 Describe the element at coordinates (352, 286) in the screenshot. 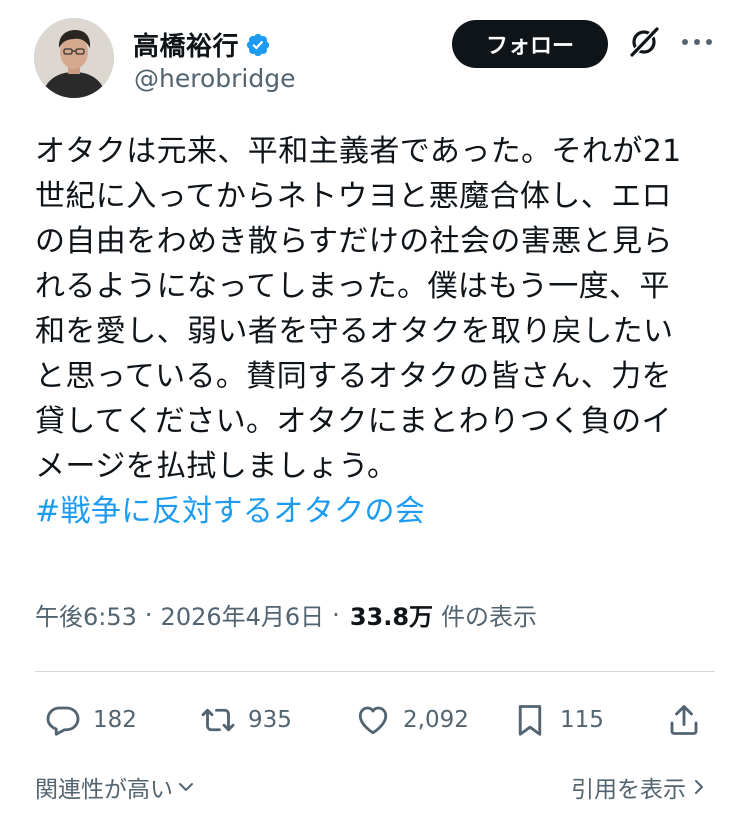

I see `tweet-line: れるようになってしまった。僕はもう一度、平` at that location.